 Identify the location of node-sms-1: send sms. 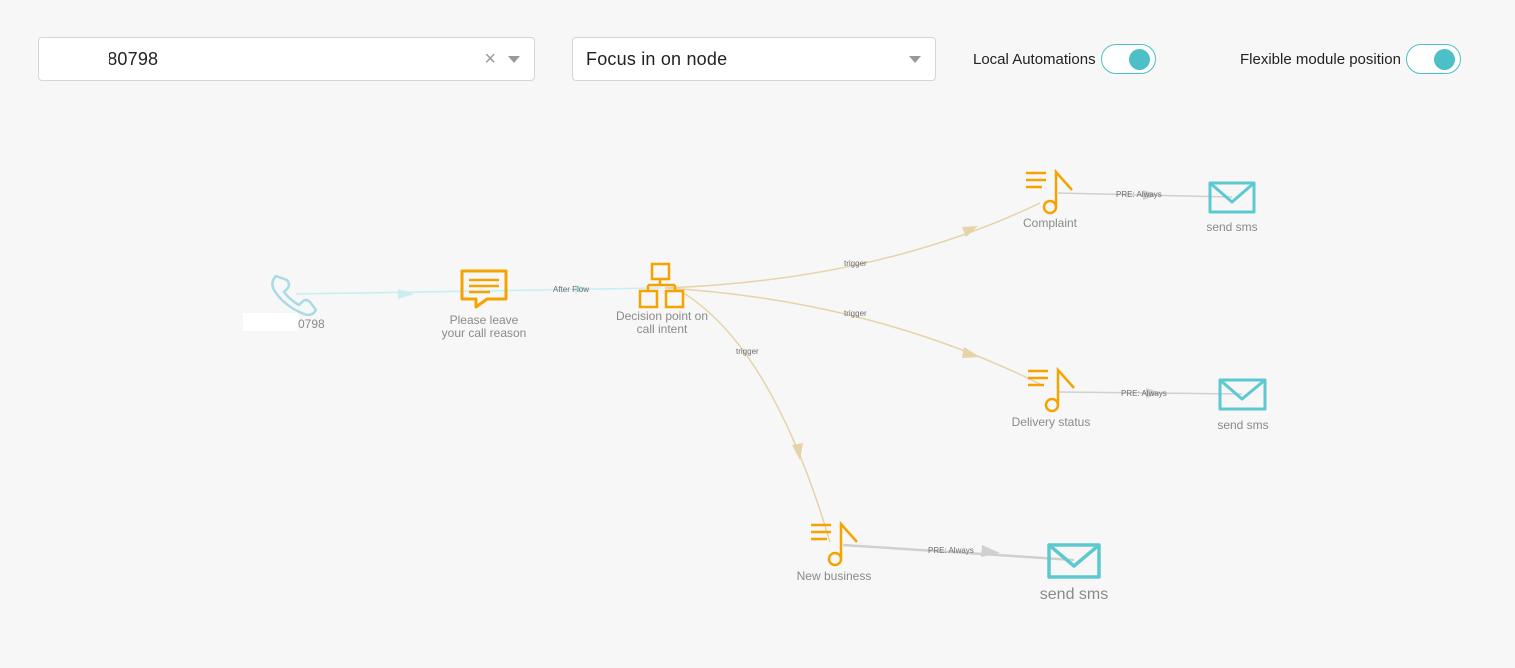
(1232, 207).